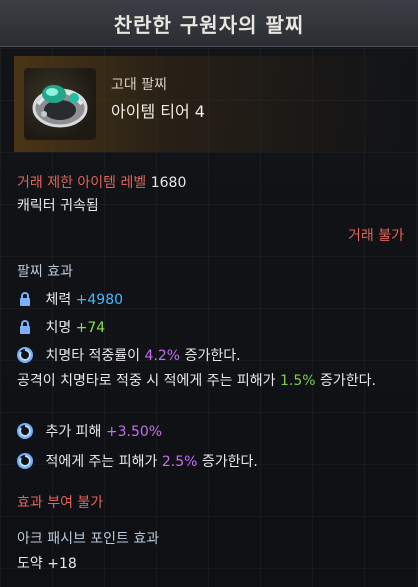  I want to click on effect-crit-damage: 공격이 치명타로 적중 시 적에게 주는 피해가 1.5% 증가한다., so click(212, 381).